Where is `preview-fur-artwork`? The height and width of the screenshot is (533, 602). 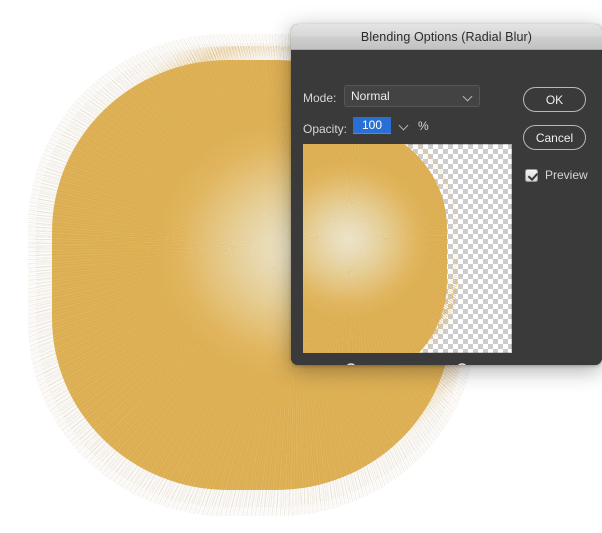 preview-fur-artwork is located at coordinates (380, 248).